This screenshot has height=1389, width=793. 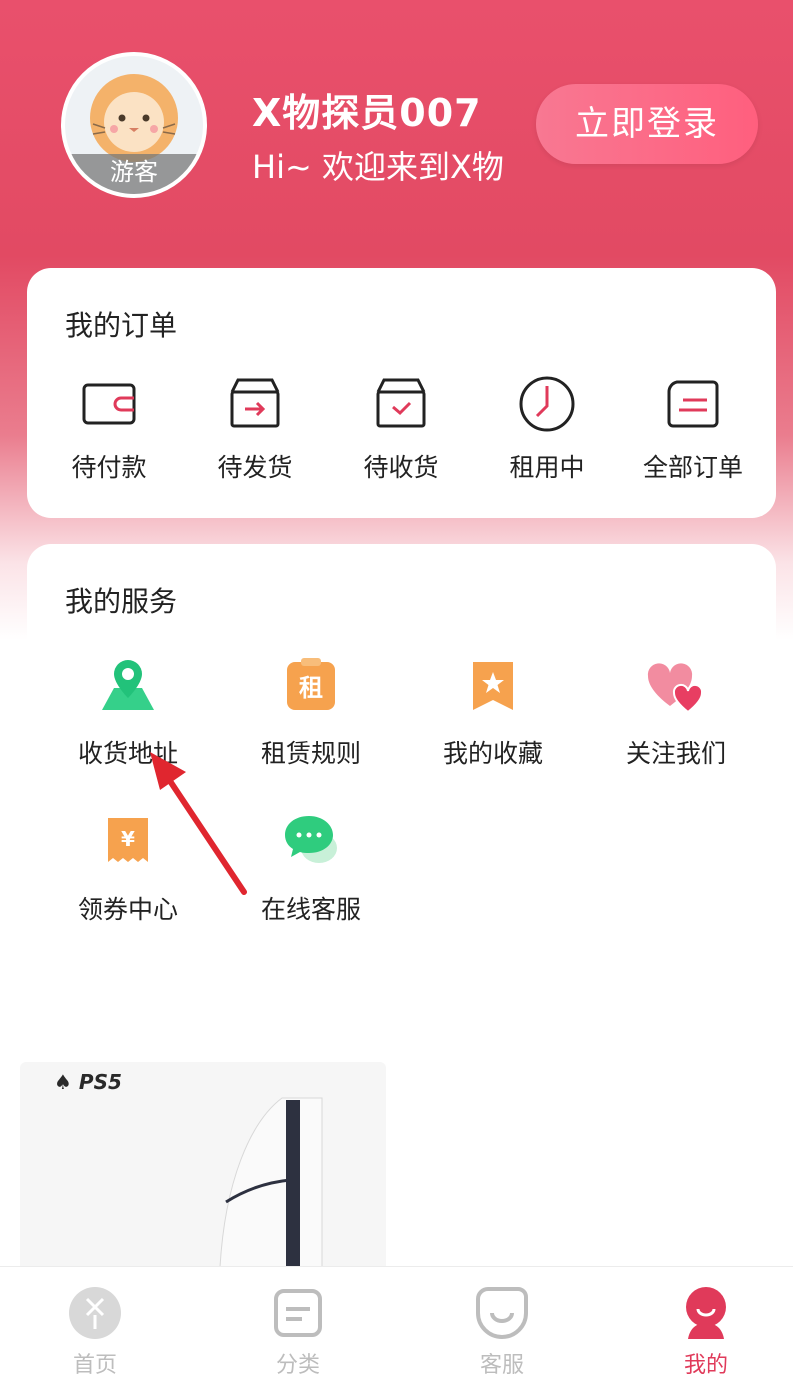 I want to click on chat-bubble-icon, so click(x=311, y=839).